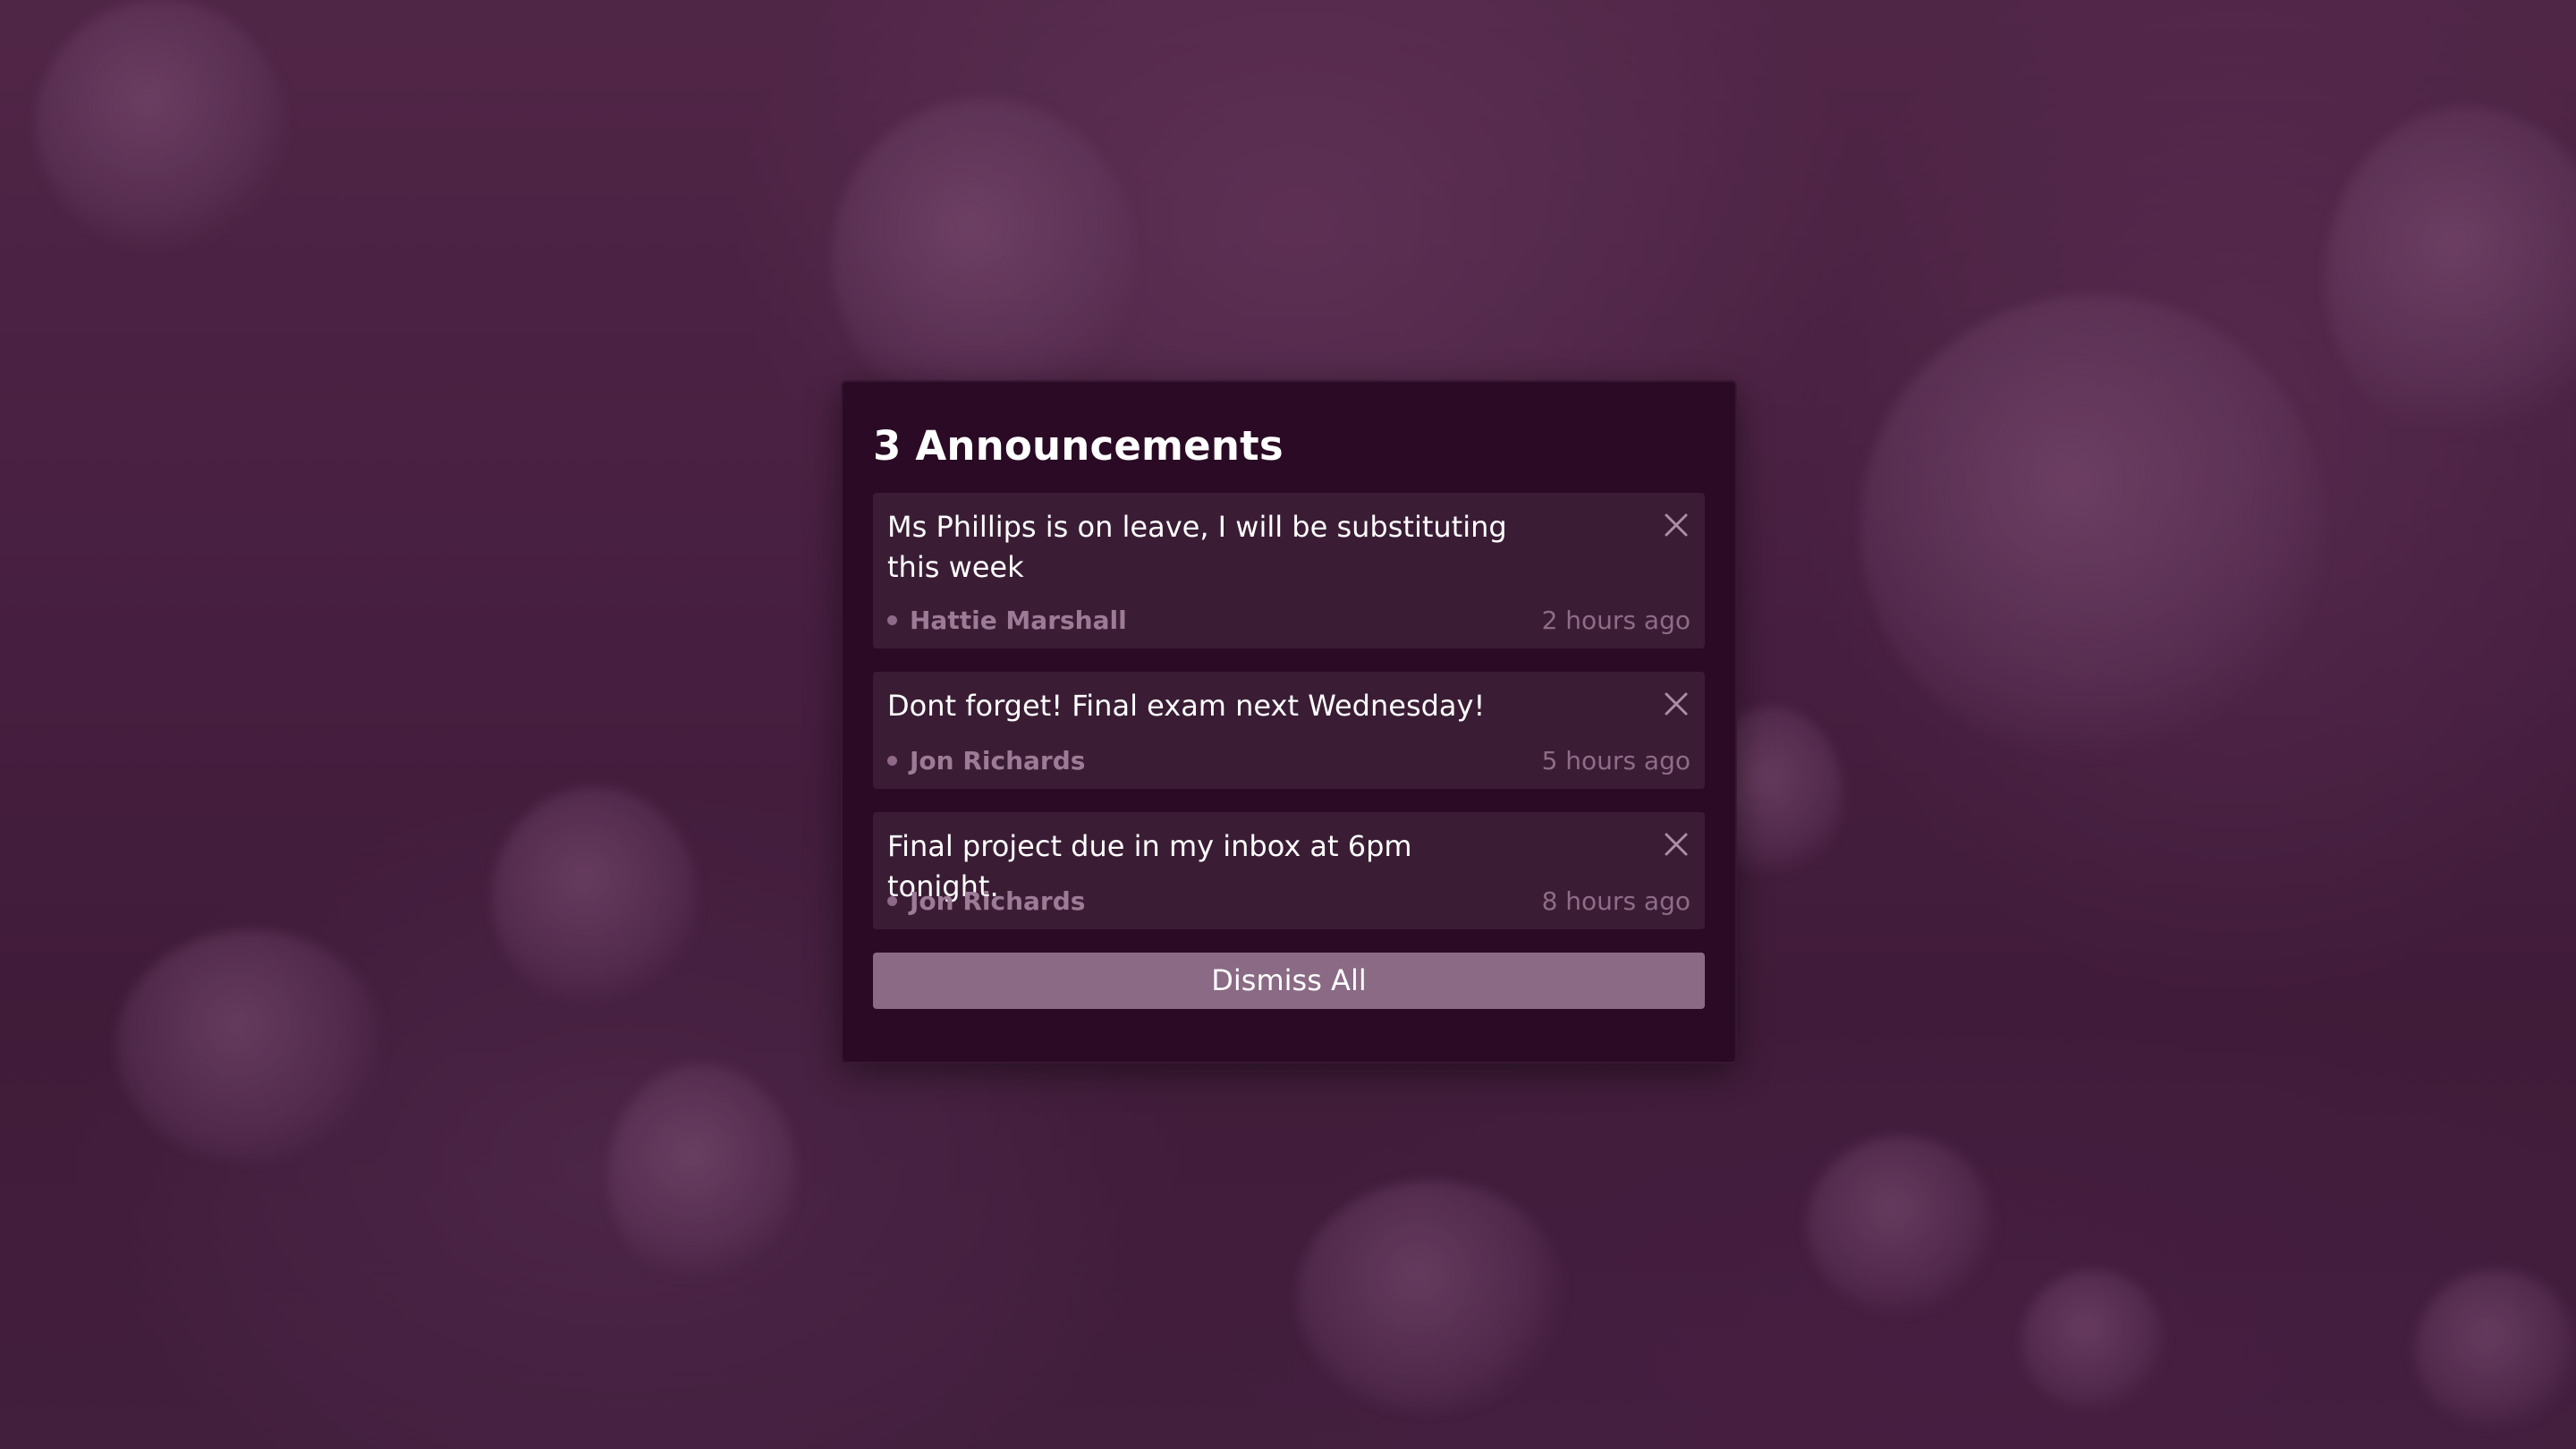 This screenshot has width=2576, height=1449. Describe the element at coordinates (1018, 620) in the screenshot. I see `author-name: Hattie Marshall` at that location.